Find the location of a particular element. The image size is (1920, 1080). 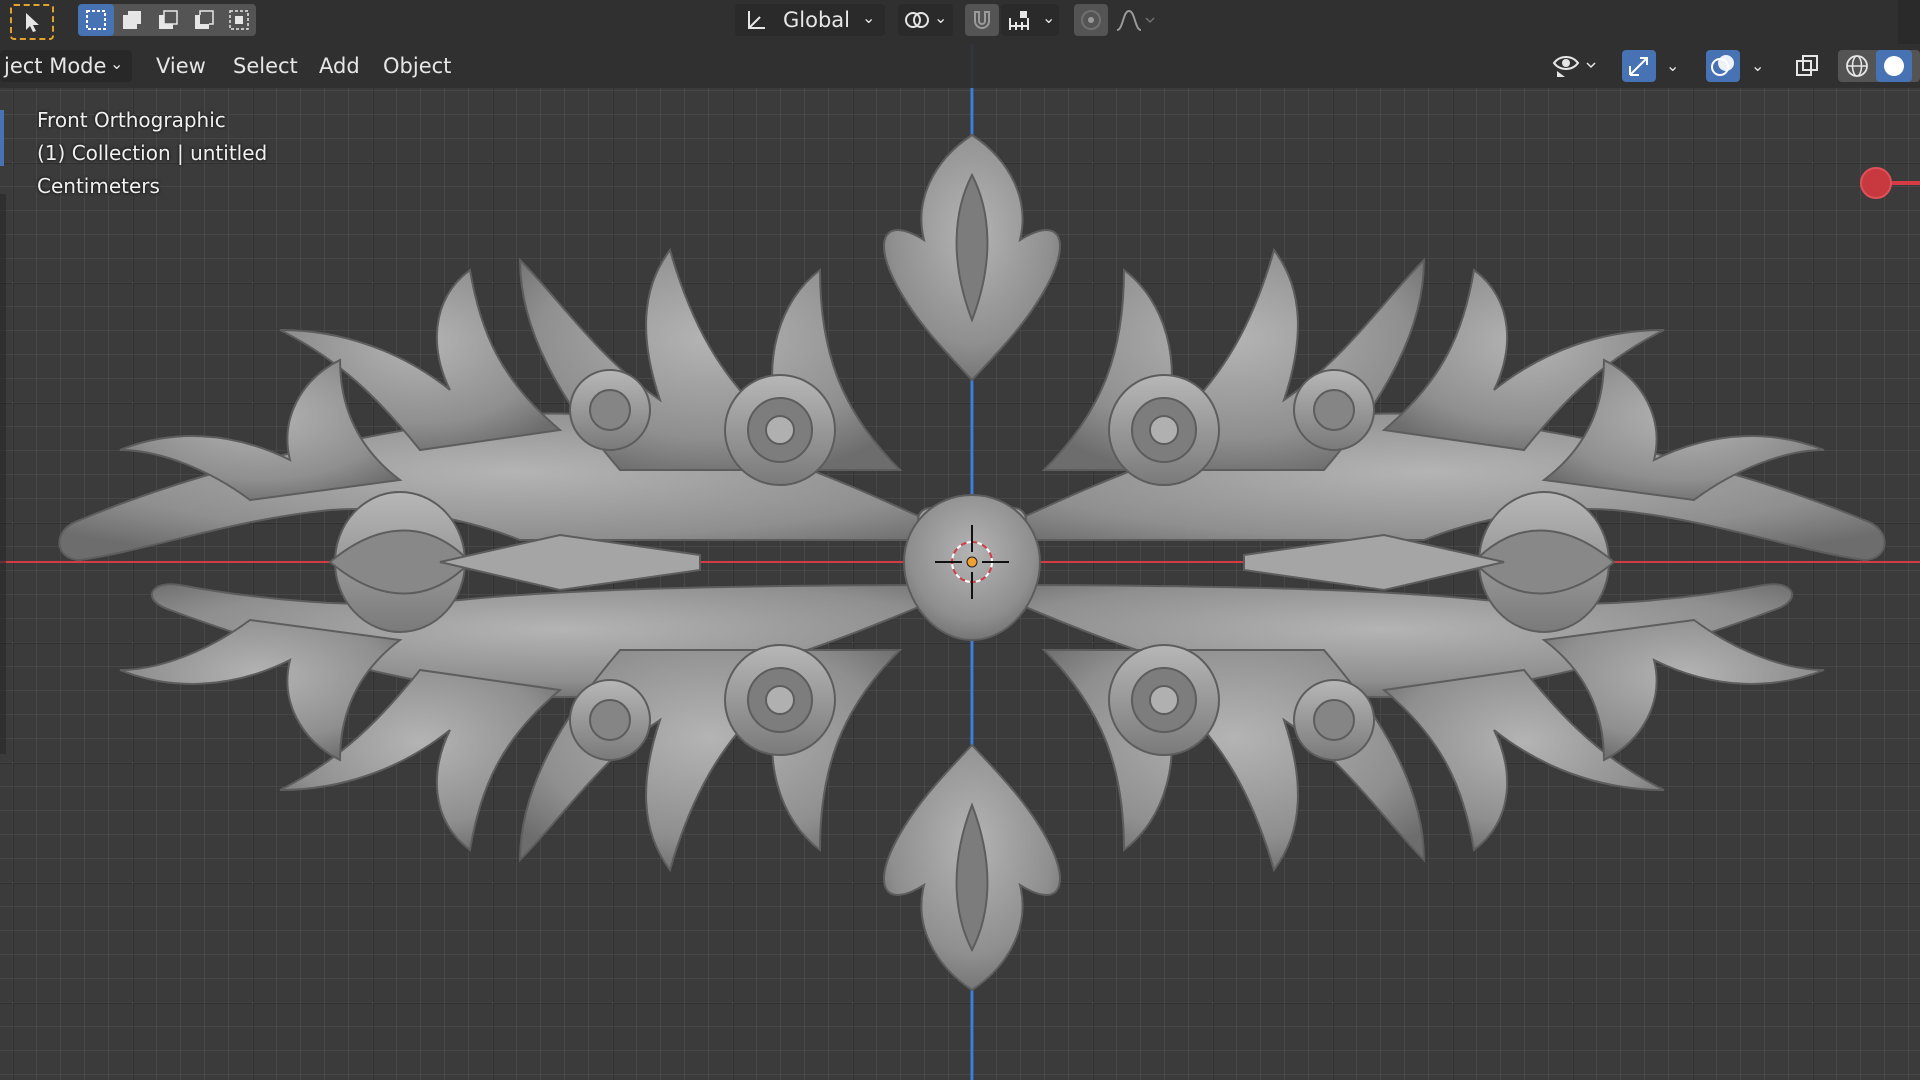

object-visibility-icon is located at coordinates (1574, 66).